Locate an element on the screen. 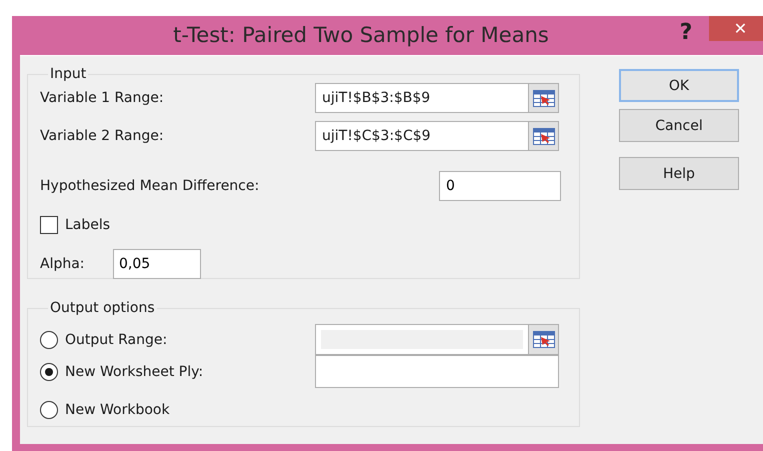 The height and width of the screenshot is (451, 763). field-label: Hypothesized Mean Difference: is located at coordinates (150, 186).